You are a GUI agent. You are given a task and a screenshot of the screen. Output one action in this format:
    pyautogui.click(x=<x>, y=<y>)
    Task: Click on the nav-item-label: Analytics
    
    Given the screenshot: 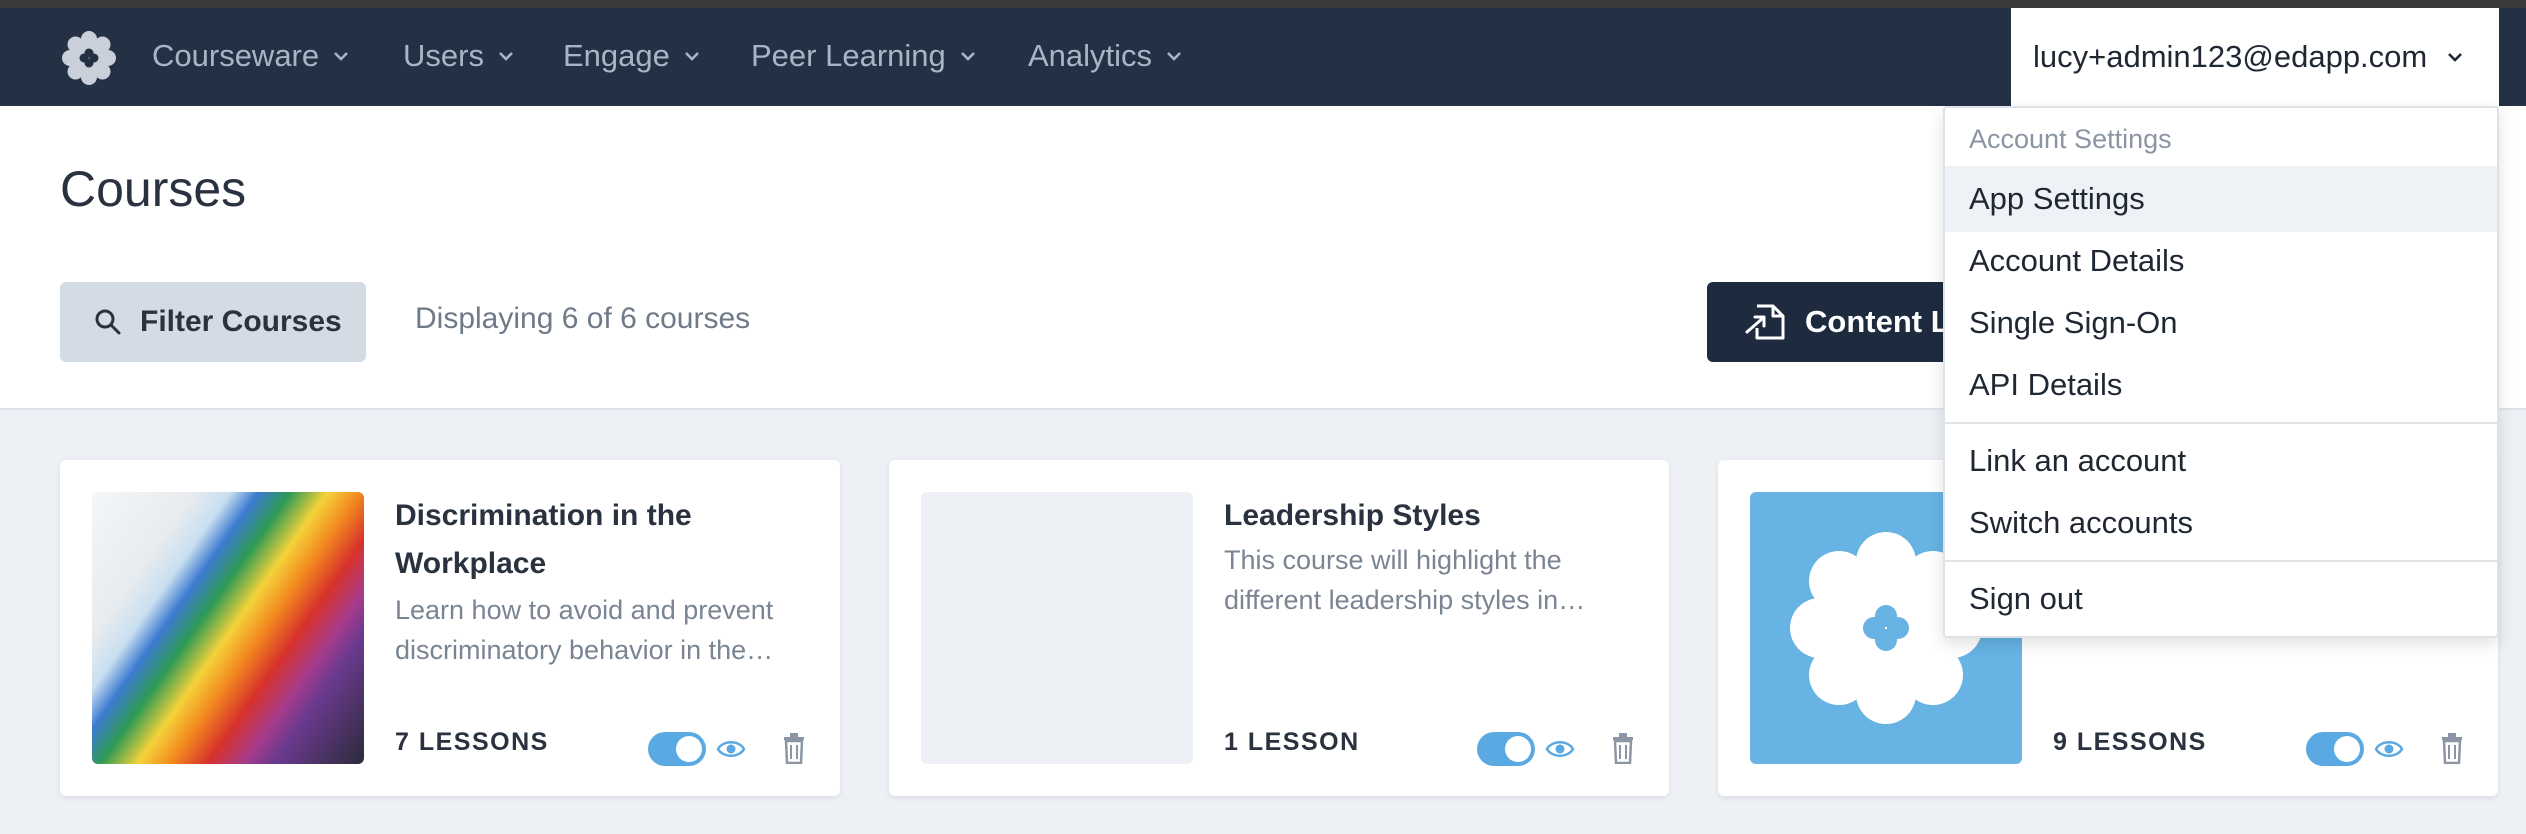 What is the action you would take?
    pyautogui.click(x=1090, y=55)
    